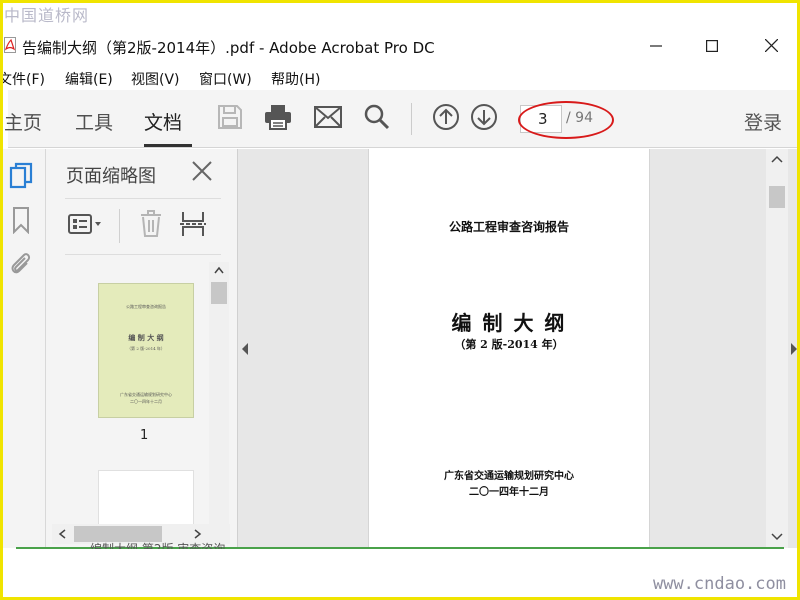  I want to click on menu-help: 帮助(H), so click(295, 79).